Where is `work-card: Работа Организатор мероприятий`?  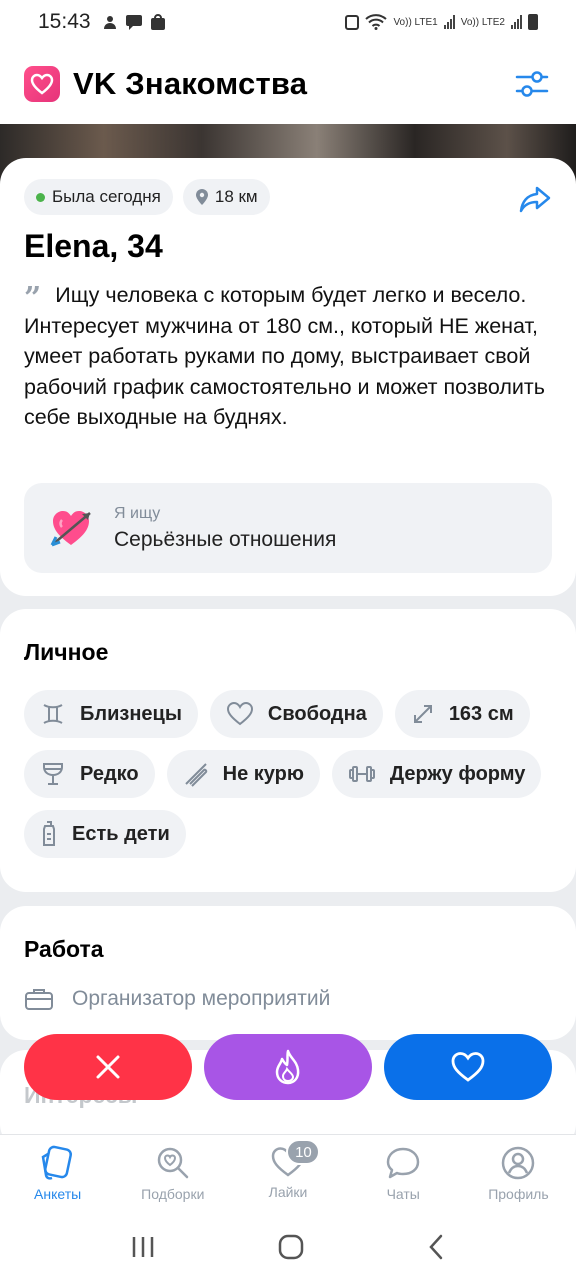 work-card: Работа Организатор мероприятий is located at coordinates (288, 973).